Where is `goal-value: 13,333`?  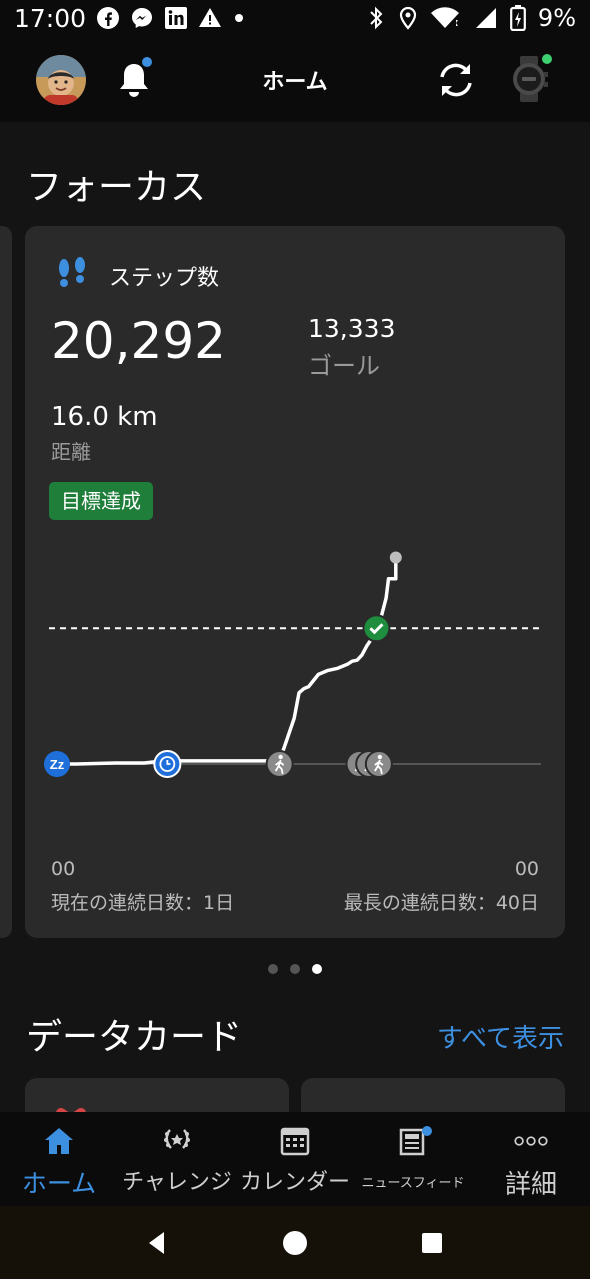
goal-value: 13,333 is located at coordinates (352, 328).